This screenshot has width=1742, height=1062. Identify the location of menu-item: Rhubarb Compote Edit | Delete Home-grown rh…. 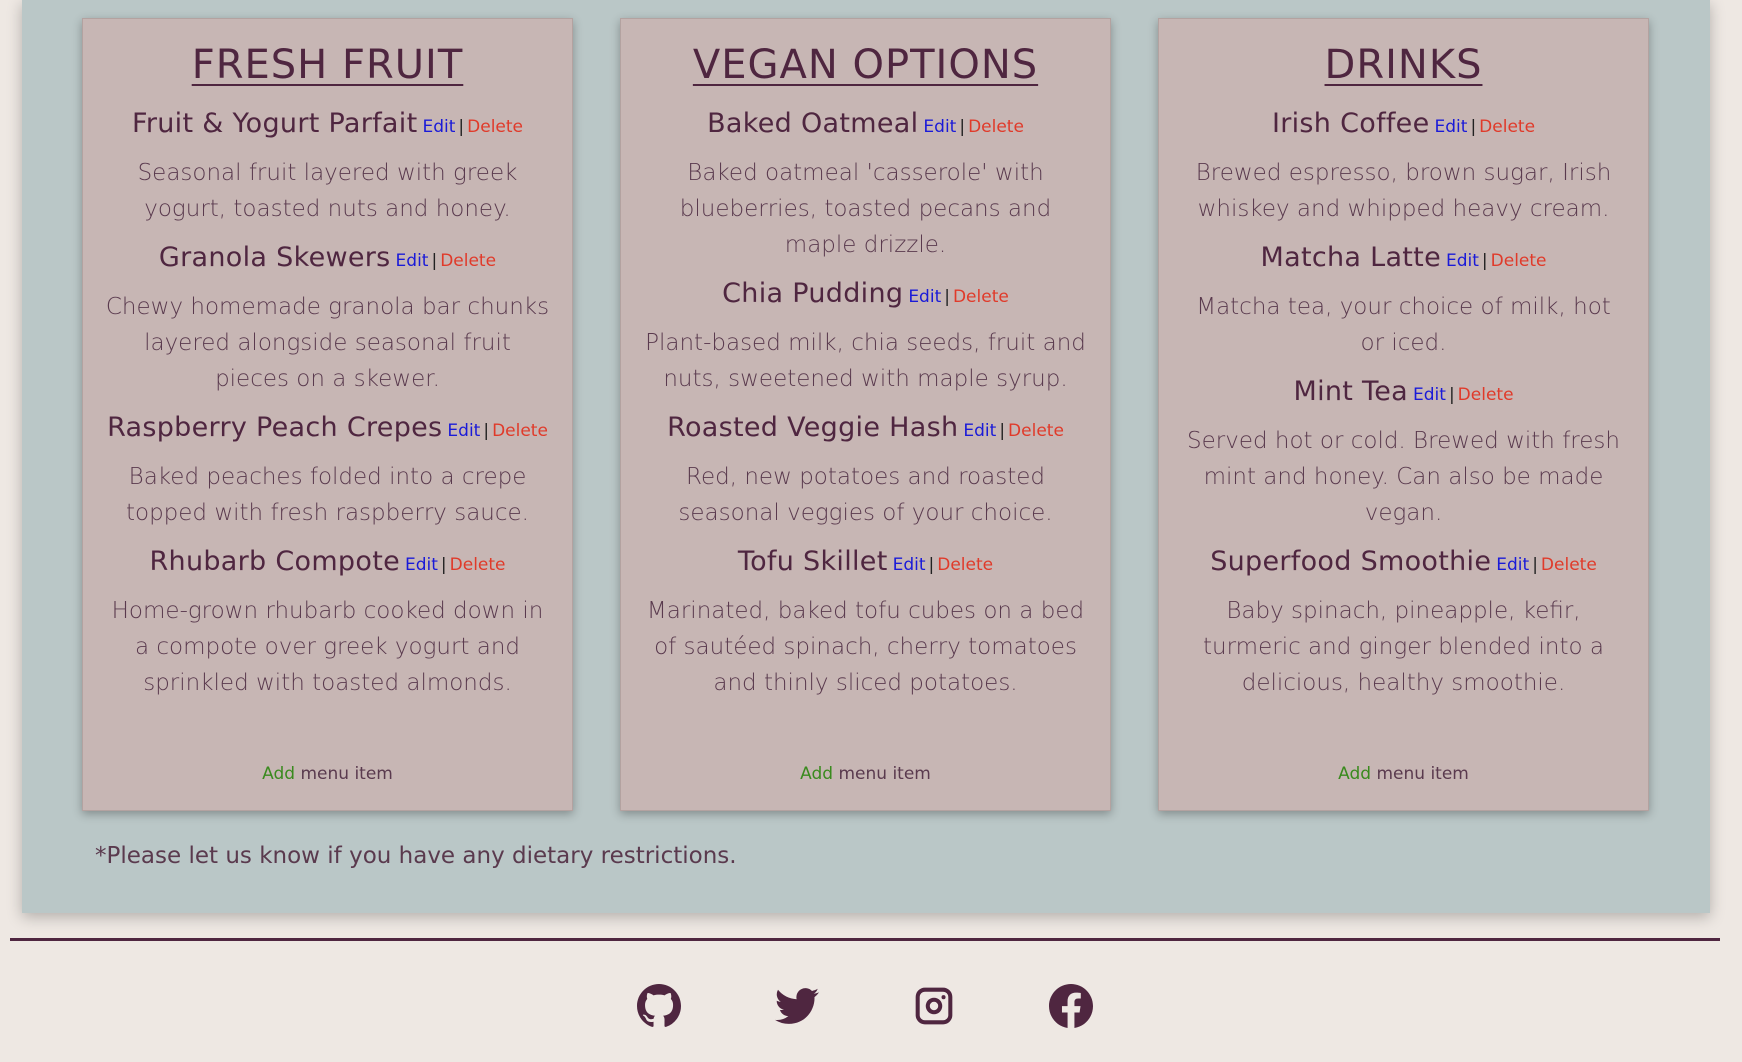
(327, 623).